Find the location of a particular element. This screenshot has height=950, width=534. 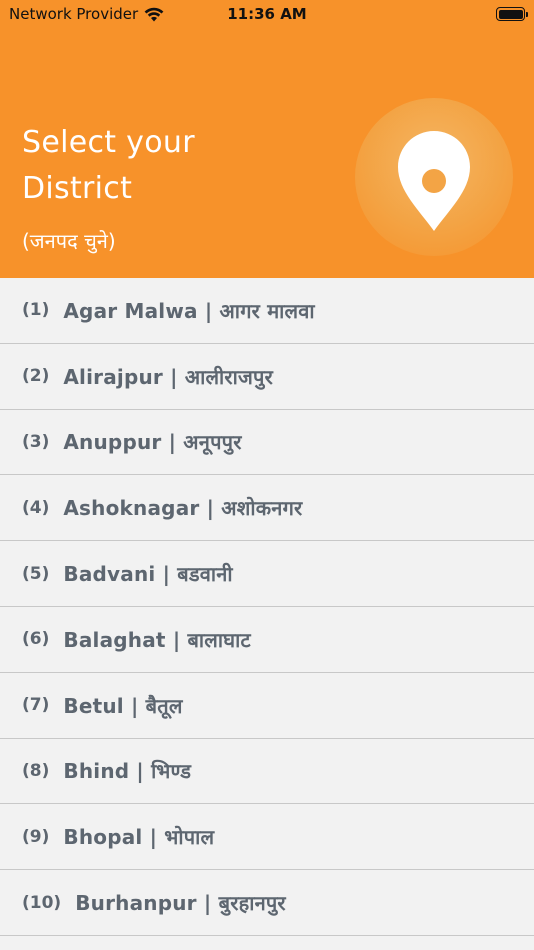

district-name: Agar Malwa | आगर मालवा is located at coordinates (189, 310).